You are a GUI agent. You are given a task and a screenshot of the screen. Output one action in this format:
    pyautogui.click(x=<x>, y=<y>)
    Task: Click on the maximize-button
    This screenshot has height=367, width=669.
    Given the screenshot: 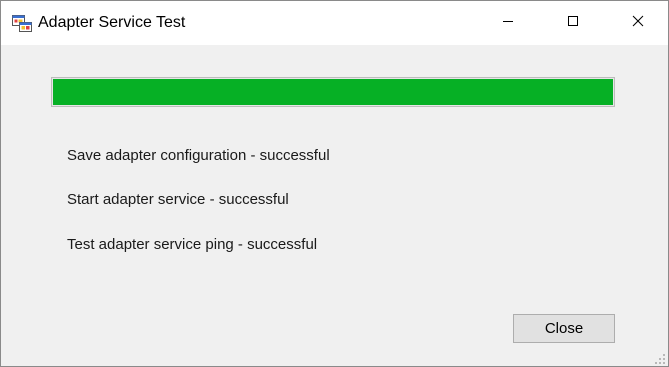 What is the action you would take?
    pyautogui.click(x=573, y=23)
    